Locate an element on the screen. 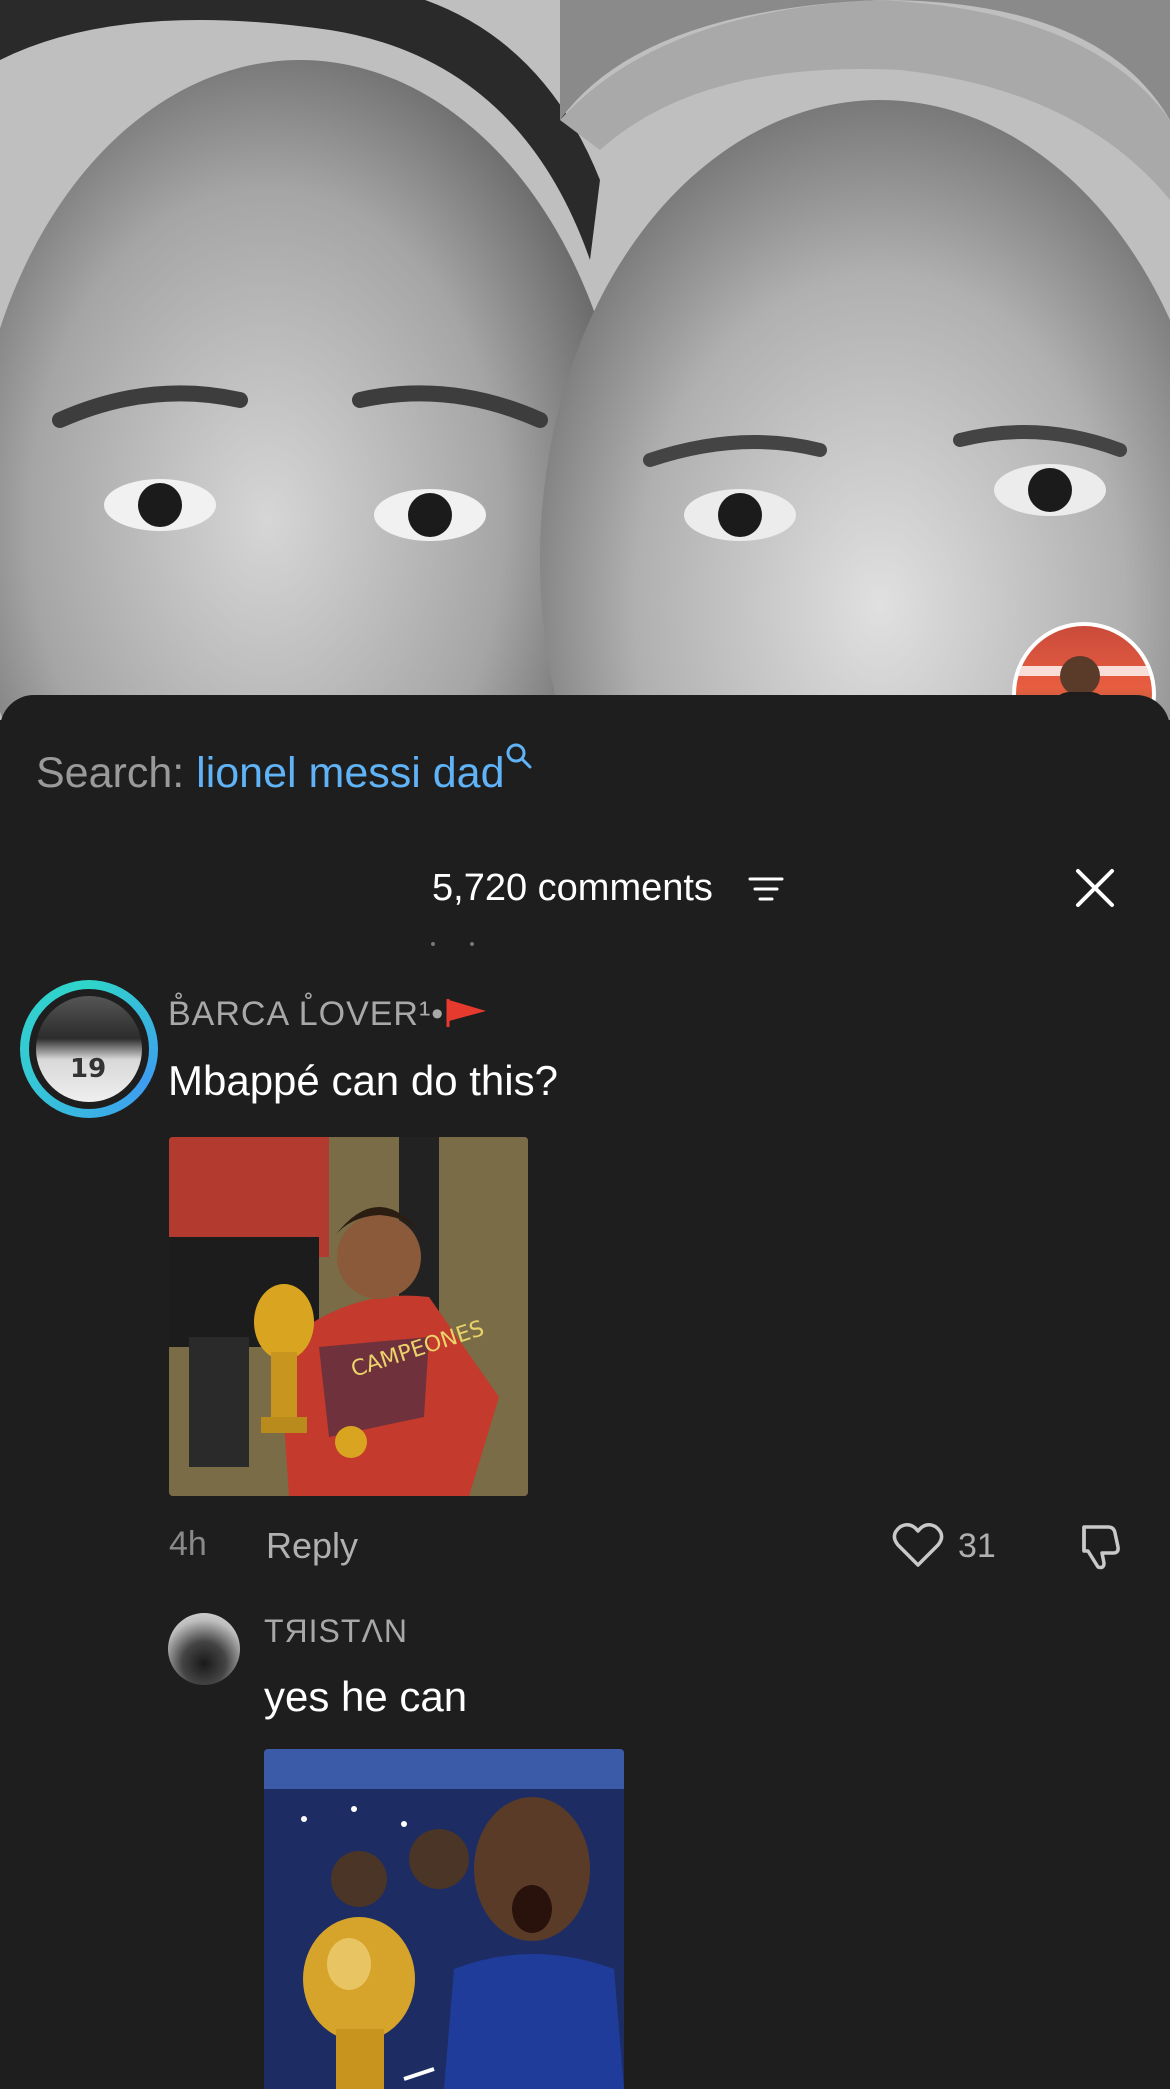  comment-username: B̊ARCA L̊OVER¹• is located at coordinates (328, 1014).